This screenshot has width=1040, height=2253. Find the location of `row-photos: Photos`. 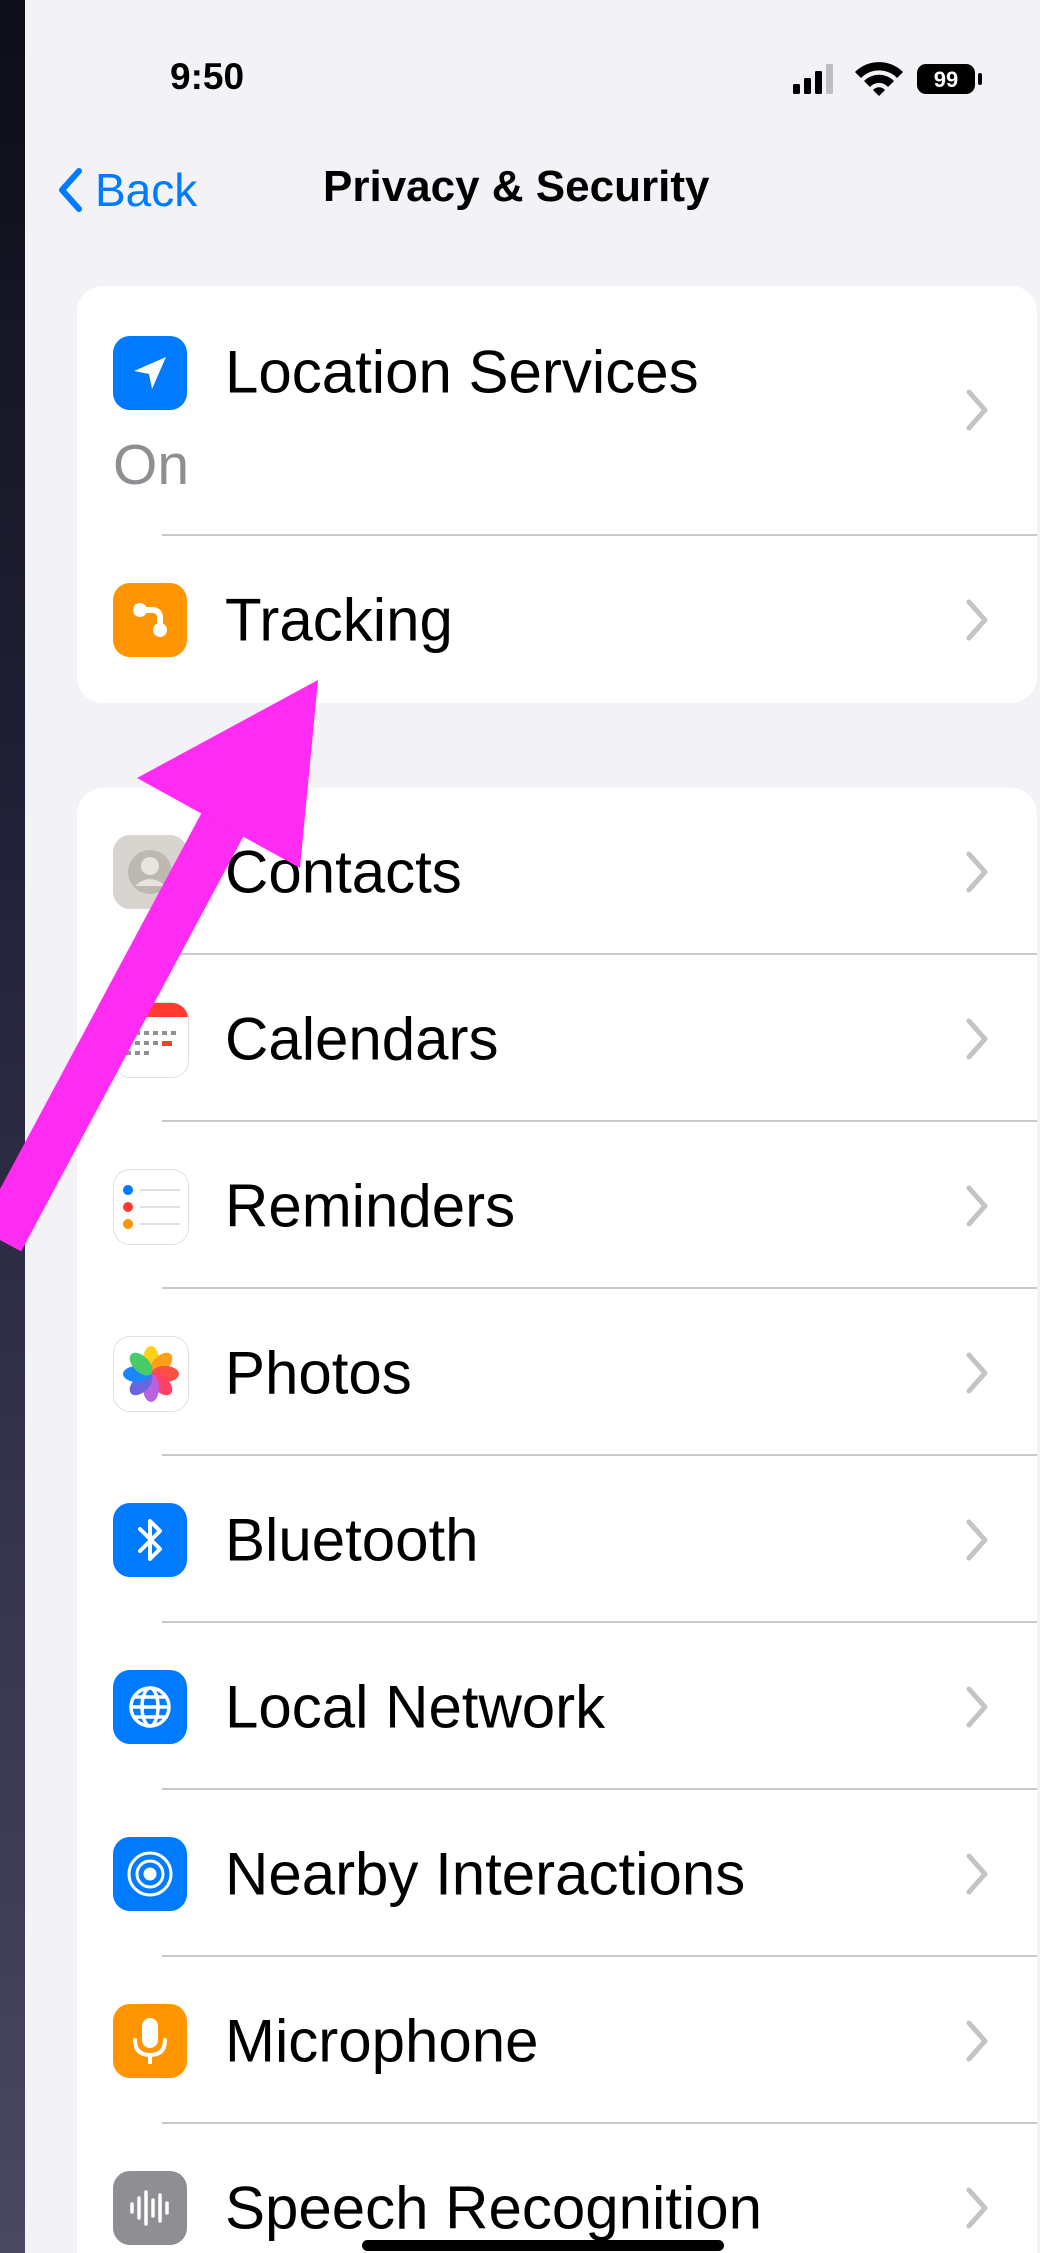

row-photos: Photos is located at coordinates (557, 1372).